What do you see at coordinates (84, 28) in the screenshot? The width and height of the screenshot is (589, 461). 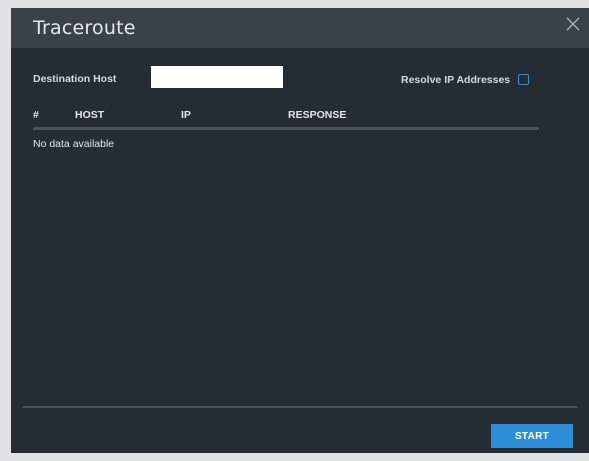 I see `dialog-title: Traceroute` at bounding box center [84, 28].